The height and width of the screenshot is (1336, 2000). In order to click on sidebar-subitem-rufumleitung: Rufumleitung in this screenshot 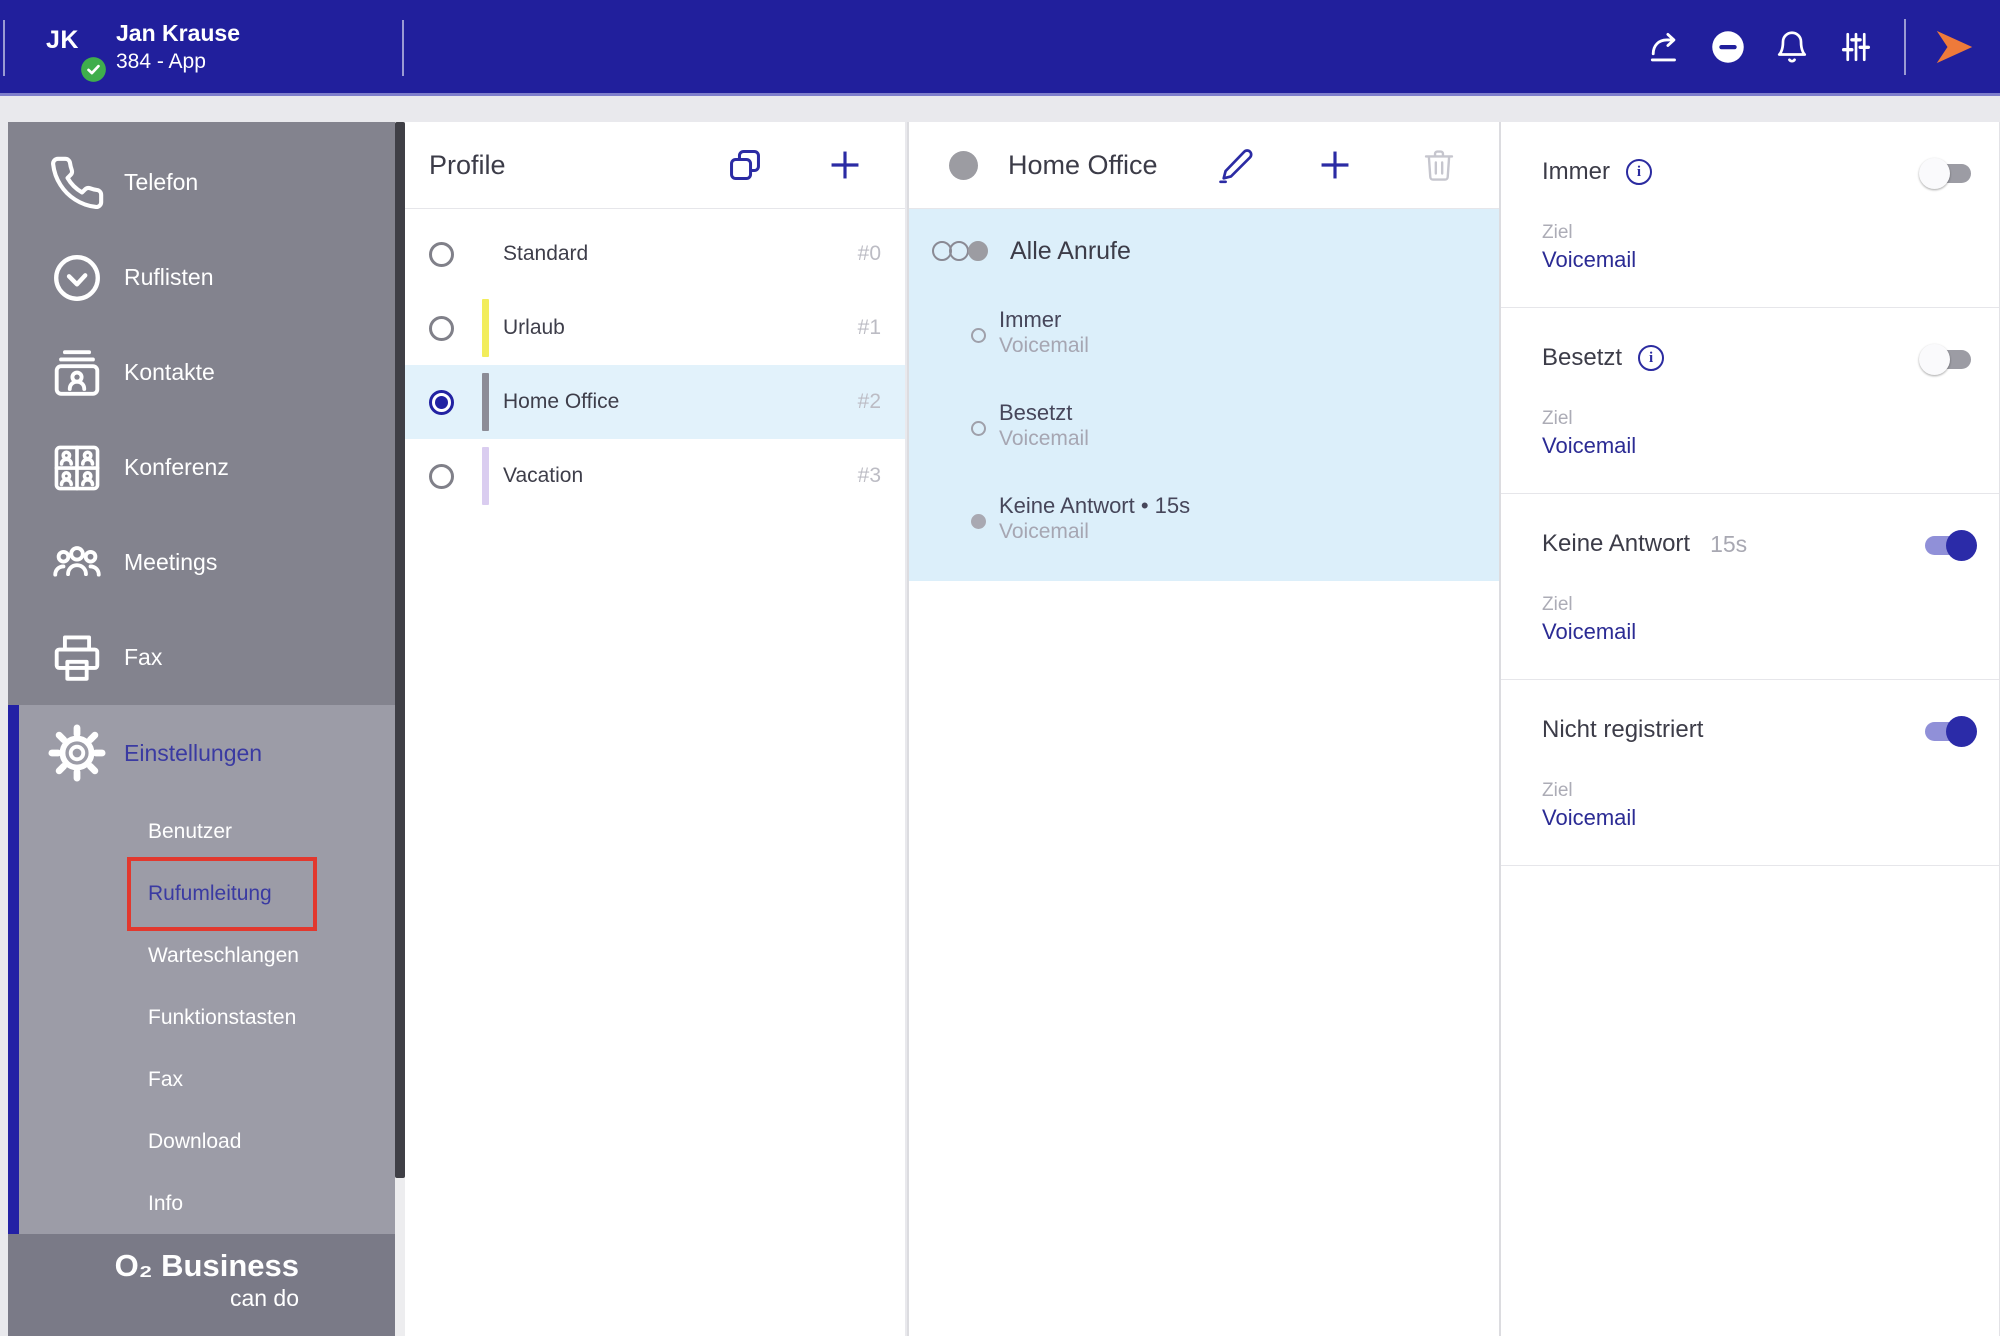, I will do `click(201, 894)`.